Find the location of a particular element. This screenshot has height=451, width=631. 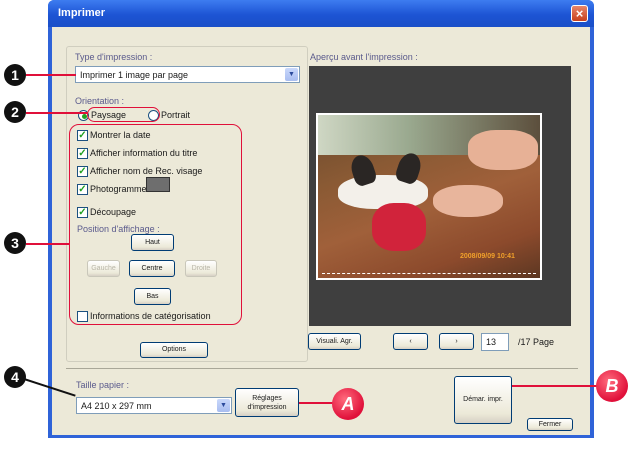

close-icon: × is located at coordinates (579, 13).